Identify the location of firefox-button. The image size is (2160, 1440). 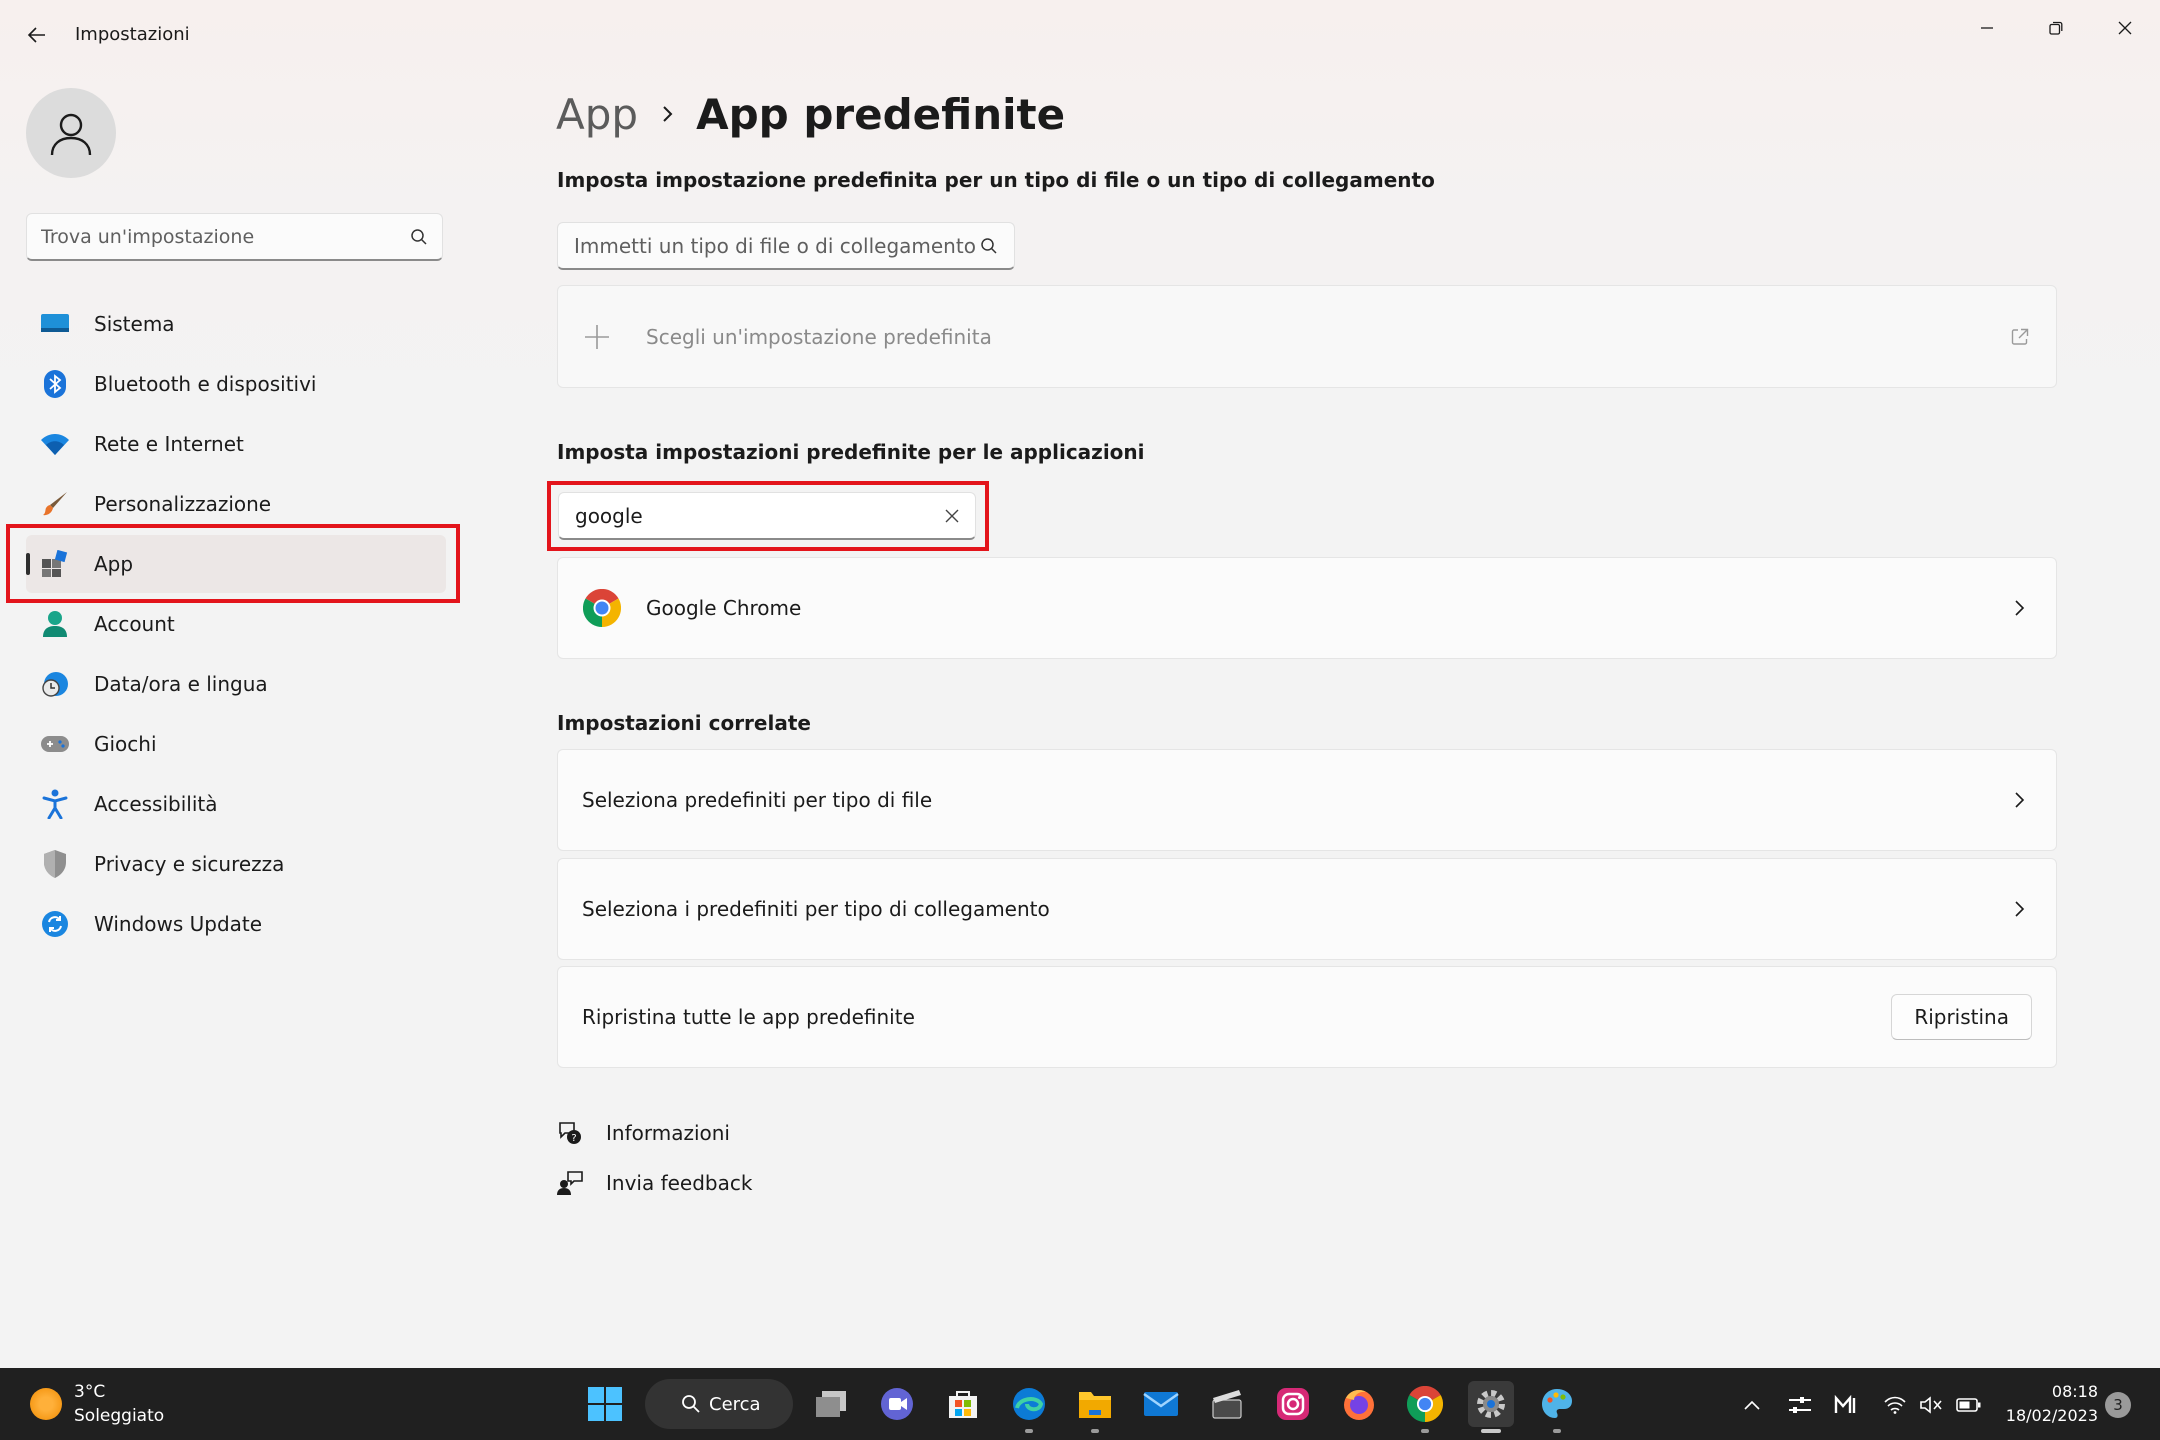
(1359, 1404).